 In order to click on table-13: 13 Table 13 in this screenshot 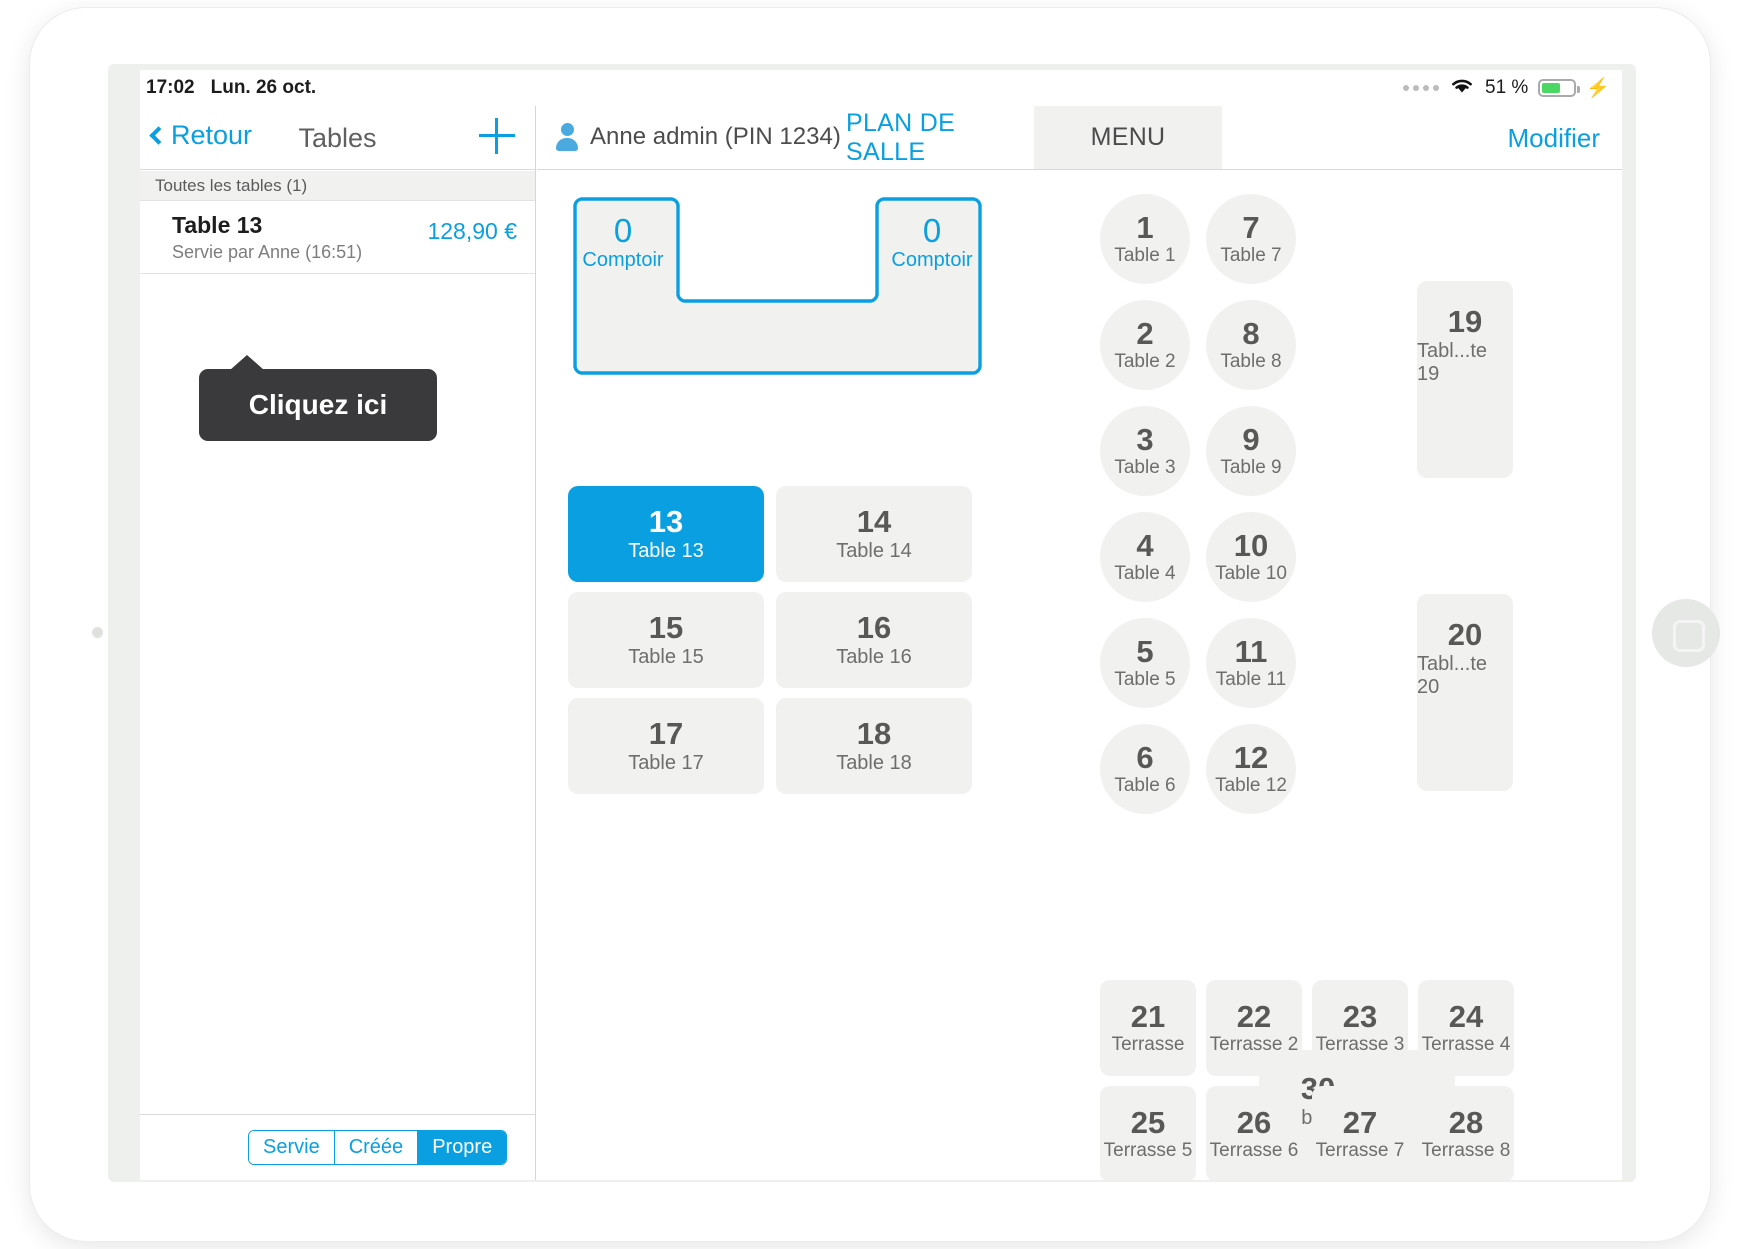, I will do `click(666, 534)`.